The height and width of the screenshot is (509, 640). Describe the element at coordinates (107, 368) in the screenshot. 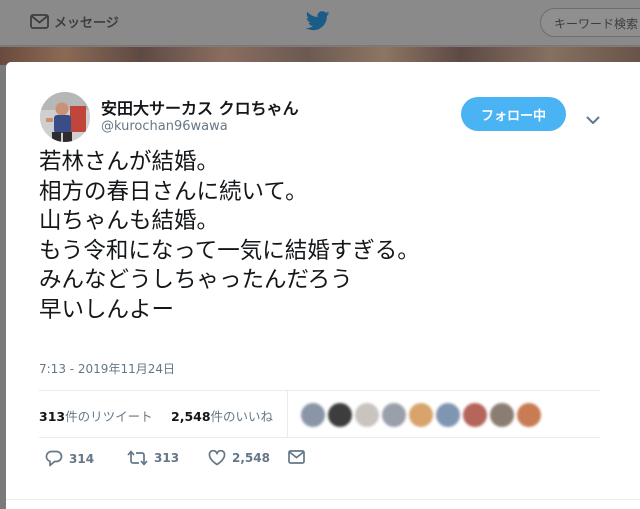

I see `tweet-timestamp: 7:13 - 2019年11月24日` at that location.